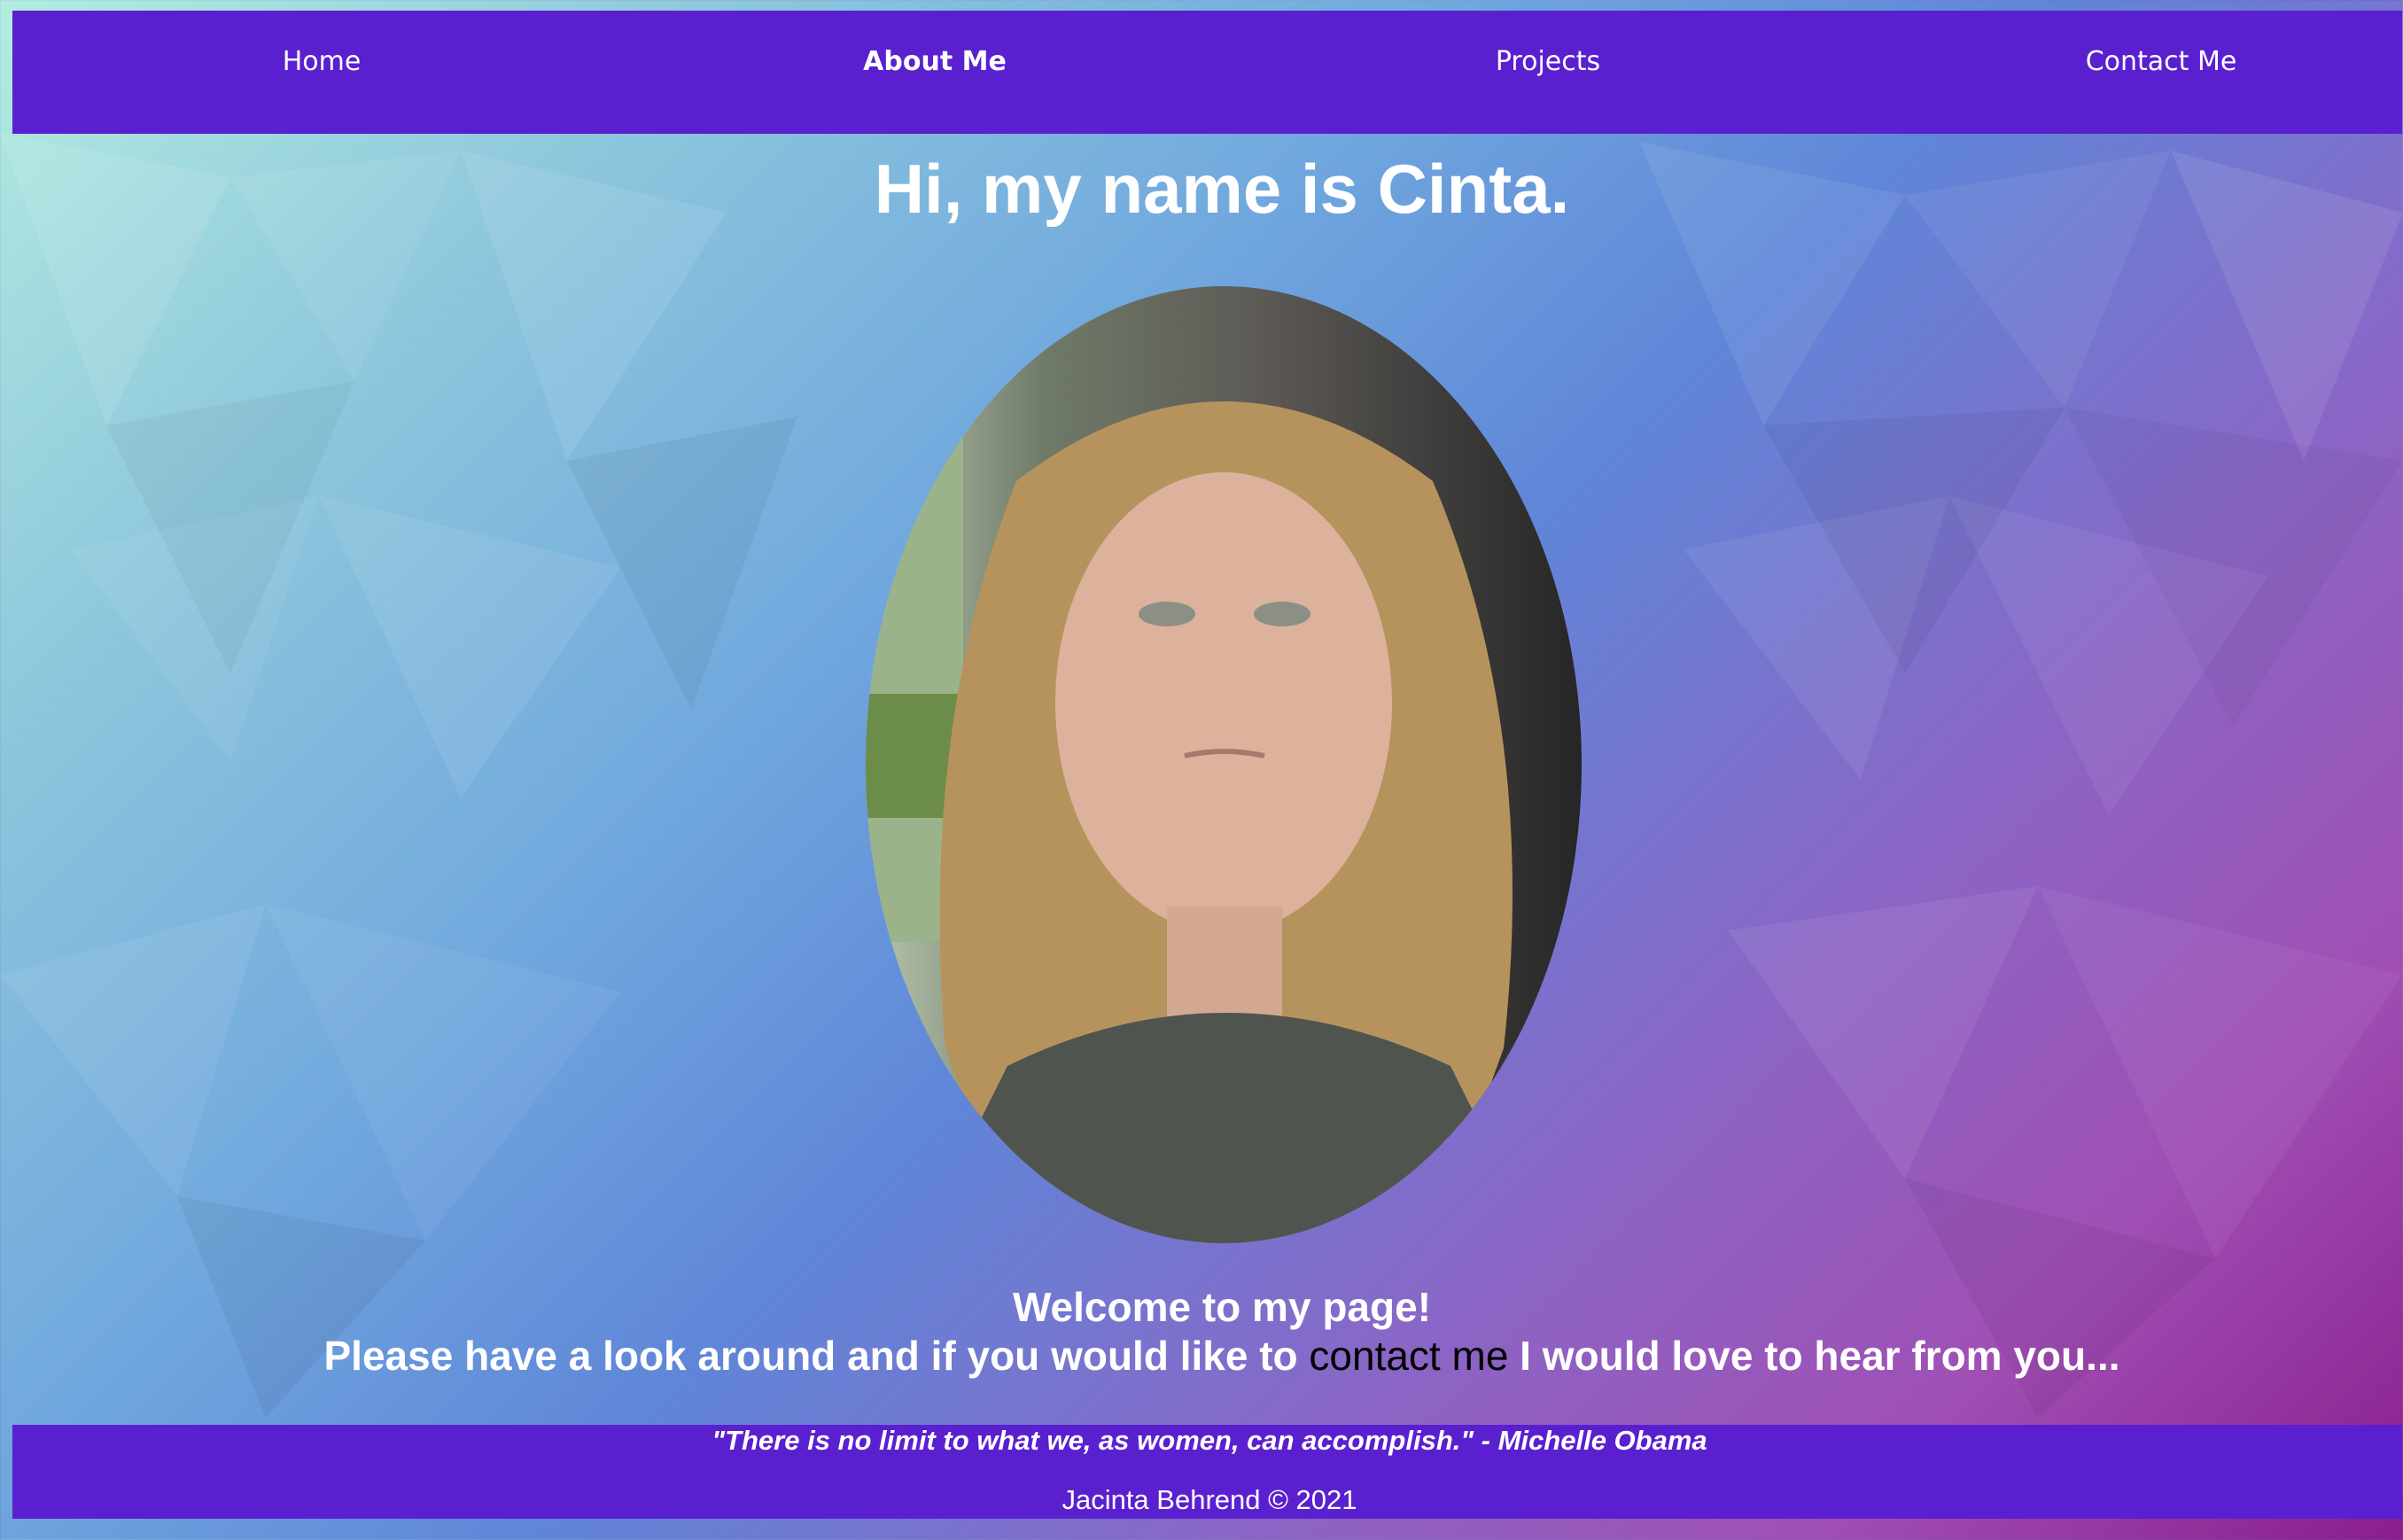 This screenshot has width=2403, height=1540. Describe the element at coordinates (1408, 1356) in the screenshot. I see `contact-me-link: contact me` at that location.